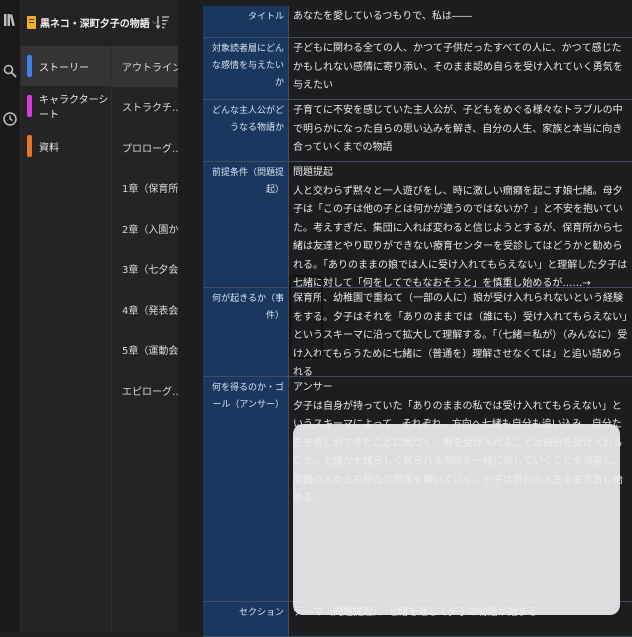 This screenshot has width=632, height=637. I want to click on table-row: タイトル あなたを愛しているつもりで、私は――, so click(417, 22).